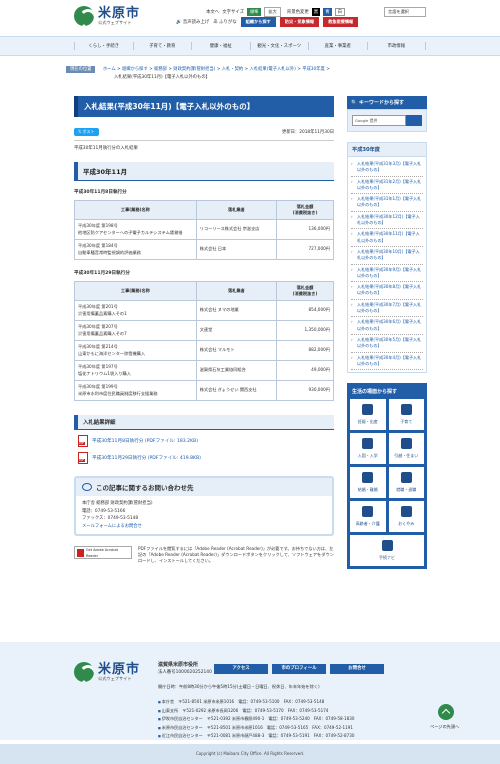  Describe the element at coordinates (368, 478) in the screenshot. I see `rings-icon` at that location.